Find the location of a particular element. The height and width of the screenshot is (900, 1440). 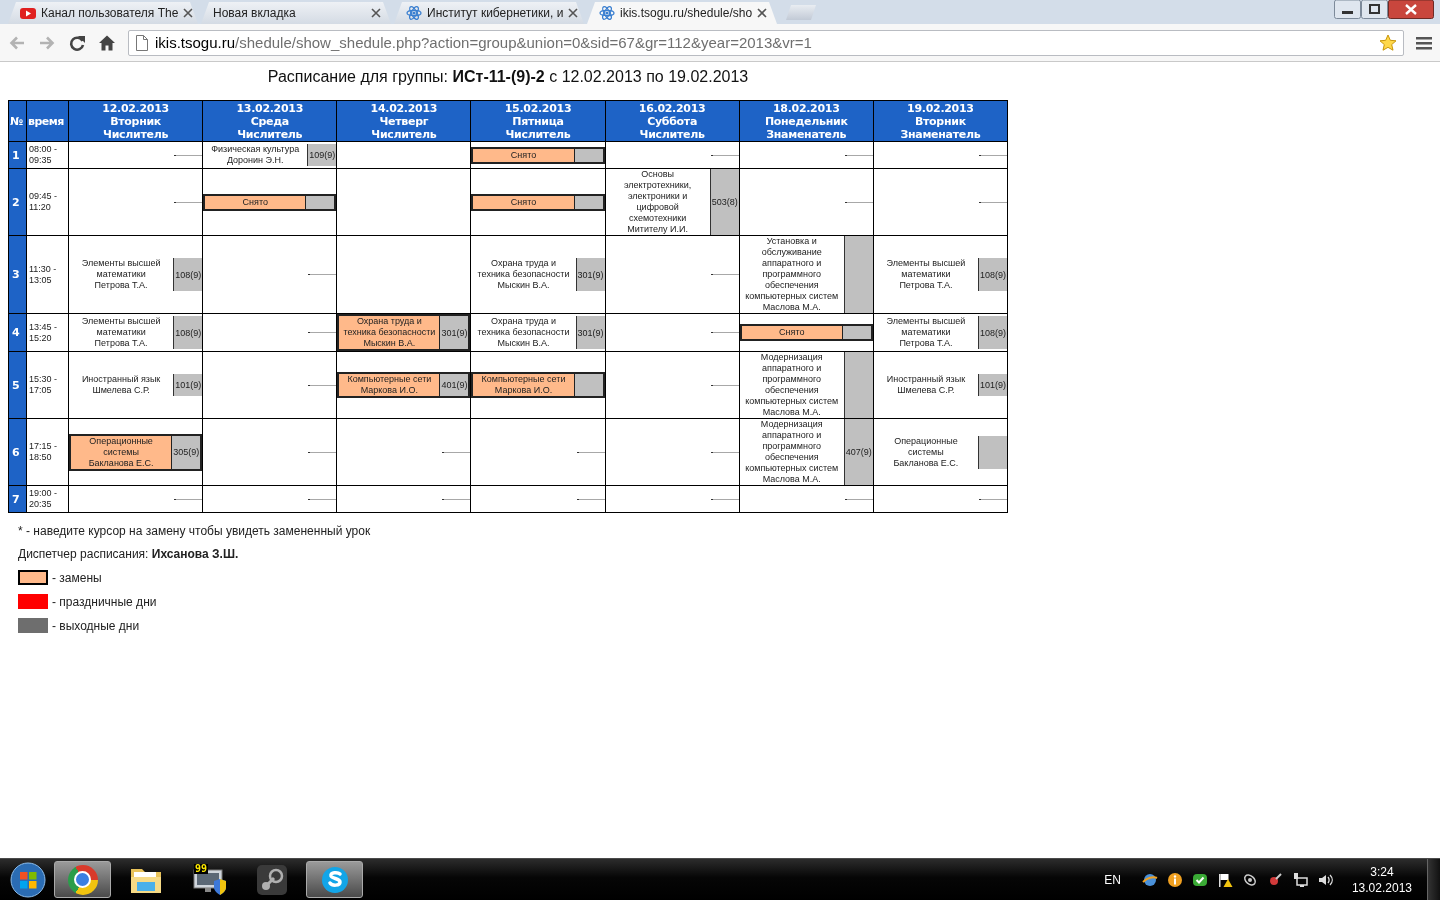

clock-time: 3:24 is located at coordinates (1382, 871).